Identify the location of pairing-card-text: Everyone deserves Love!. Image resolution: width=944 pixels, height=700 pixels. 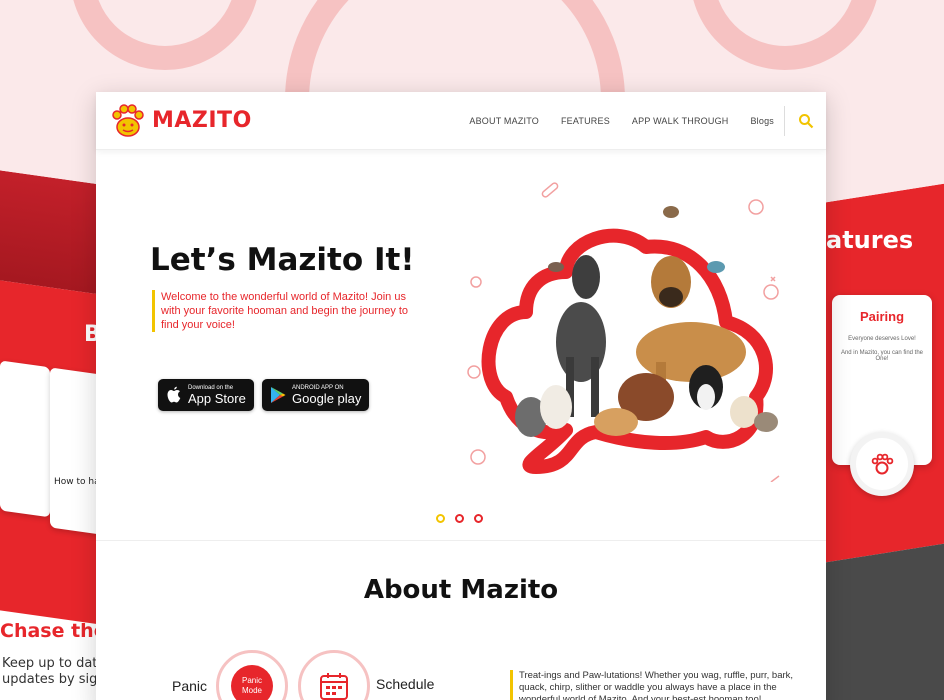
(882, 339).